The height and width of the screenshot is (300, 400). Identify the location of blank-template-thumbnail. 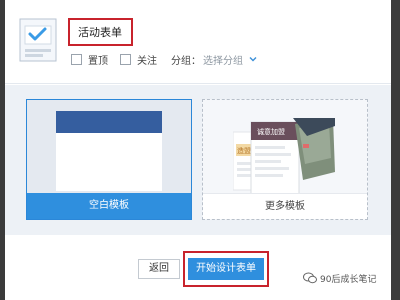
(109, 151).